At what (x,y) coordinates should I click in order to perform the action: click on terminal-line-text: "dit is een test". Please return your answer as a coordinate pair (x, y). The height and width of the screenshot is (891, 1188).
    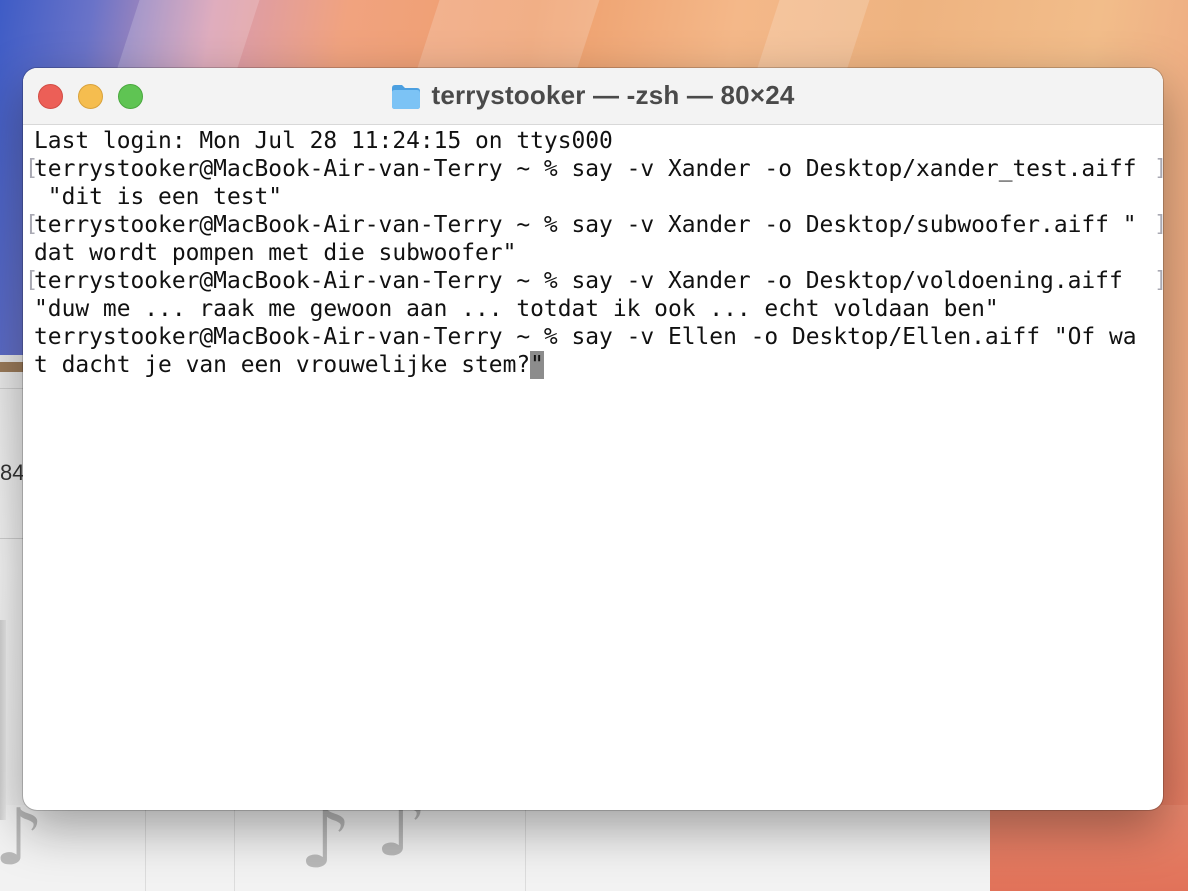
    Looking at the image, I should click on (158, 197).